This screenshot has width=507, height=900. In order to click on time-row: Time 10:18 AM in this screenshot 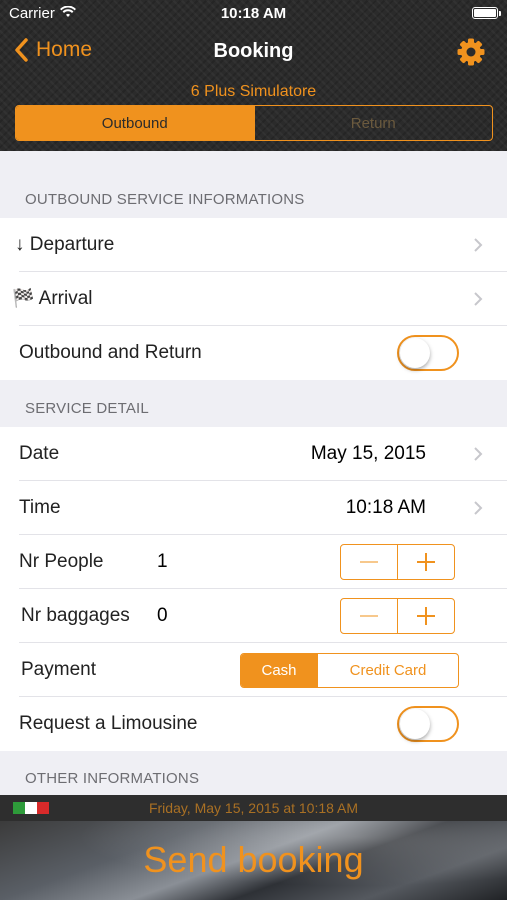, I will do `click(253, 508)`.